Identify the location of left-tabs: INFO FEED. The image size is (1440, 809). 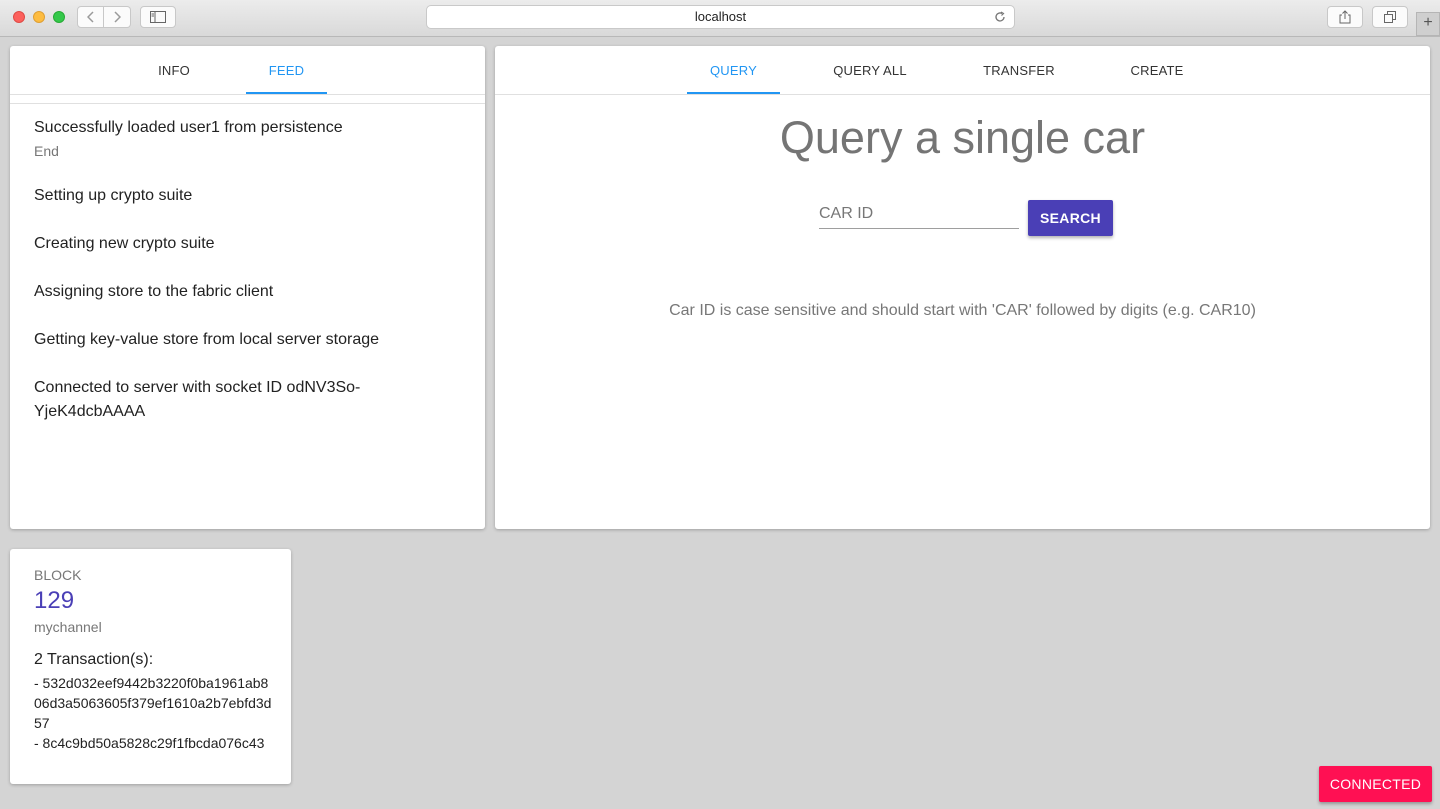
(247, 70).